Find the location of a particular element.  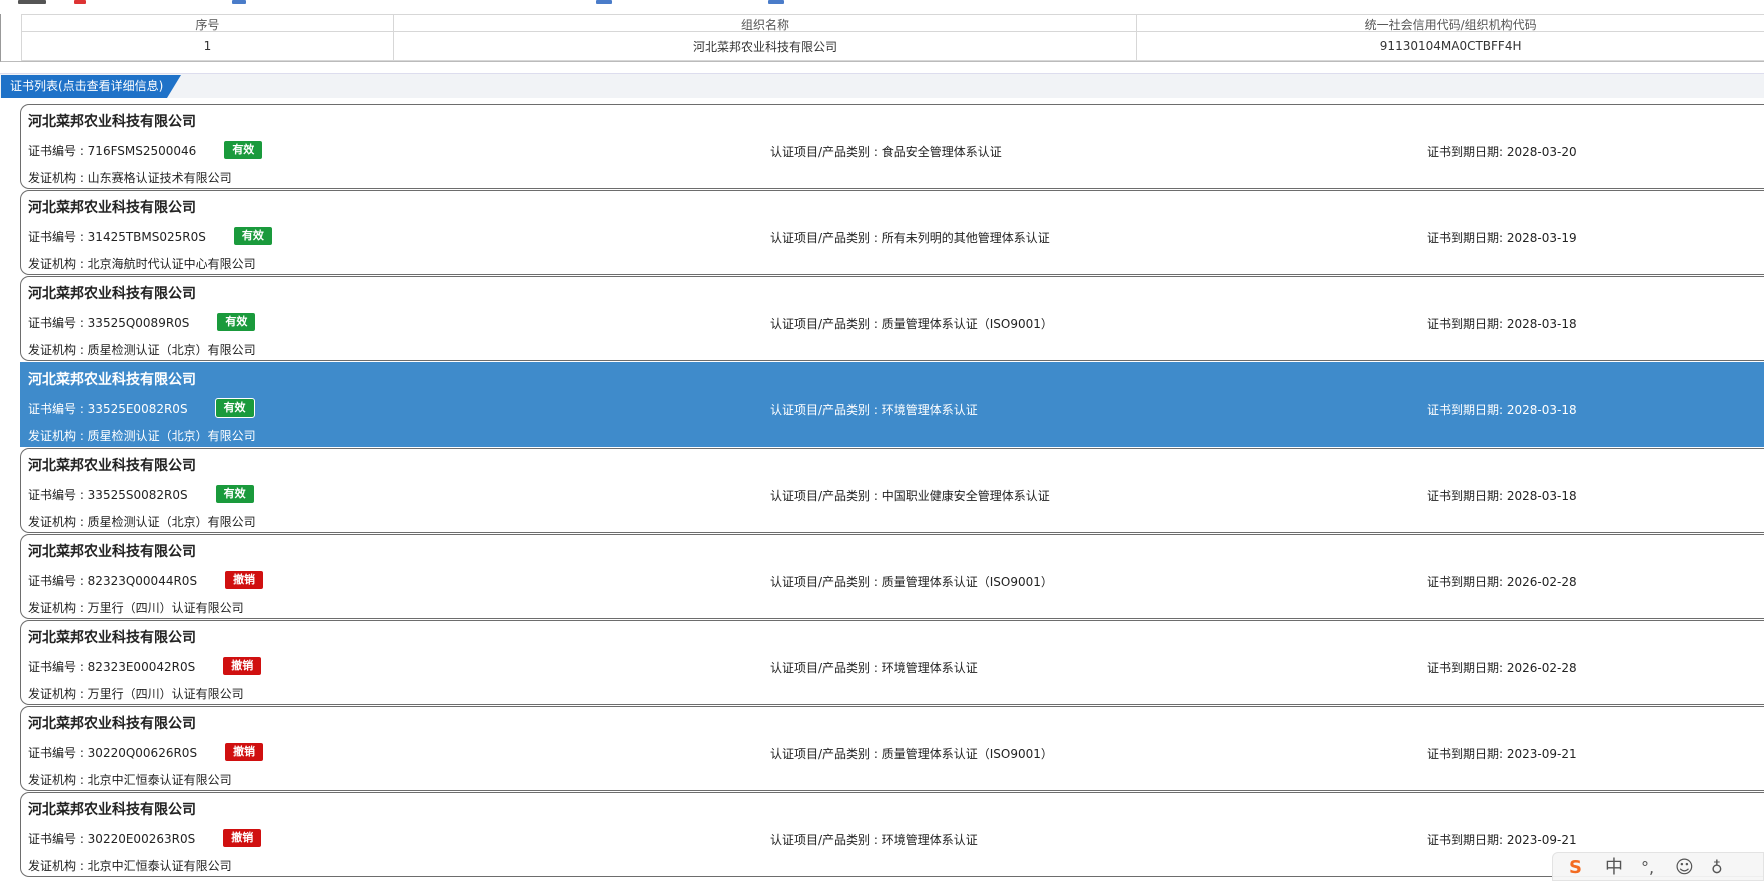

ime-toolbar: S 中 °, ☺ ♁ is located at coordinates (1658, 866).